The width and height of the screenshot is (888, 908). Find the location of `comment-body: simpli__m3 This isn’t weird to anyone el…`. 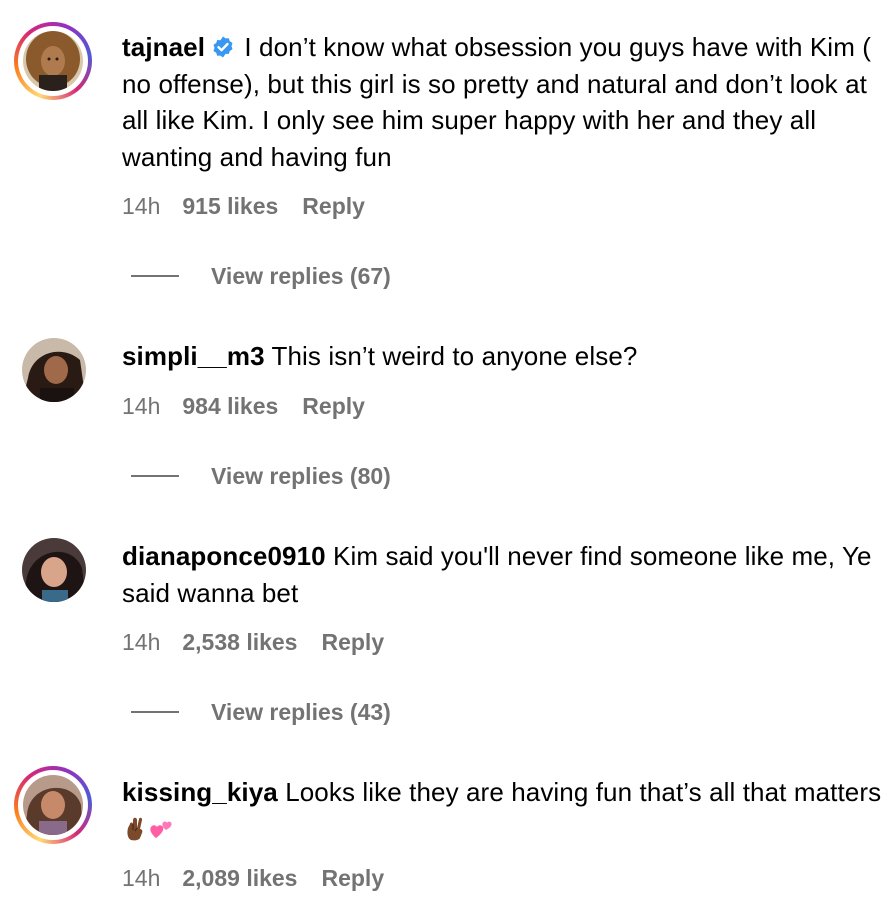

comment-body: simpli__m3 This isn’t weird to anyone el… is located at coordinates (502, 356).